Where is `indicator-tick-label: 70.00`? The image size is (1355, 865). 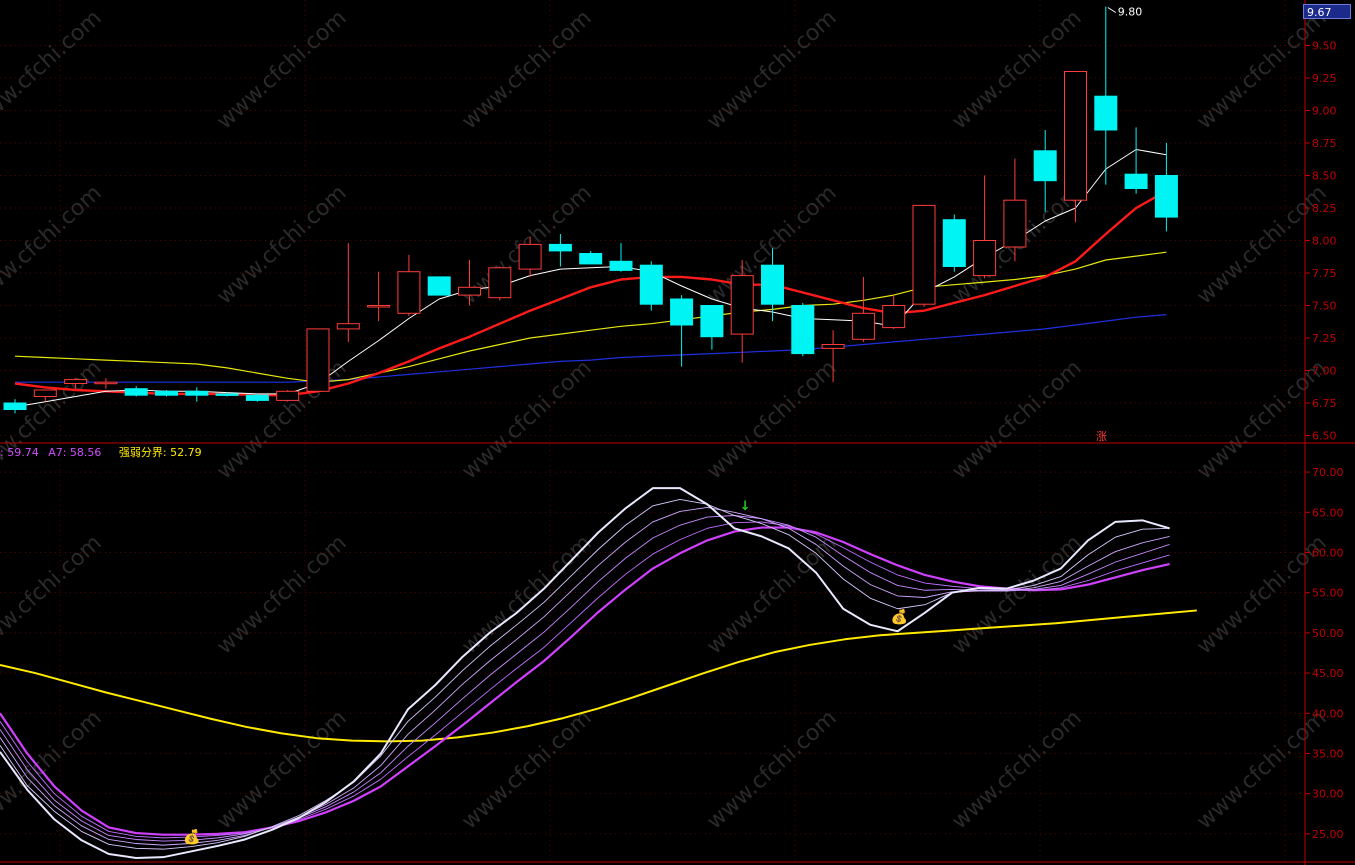 indicator-tick-label: 70.00 is located at coordinates (1328, 472).